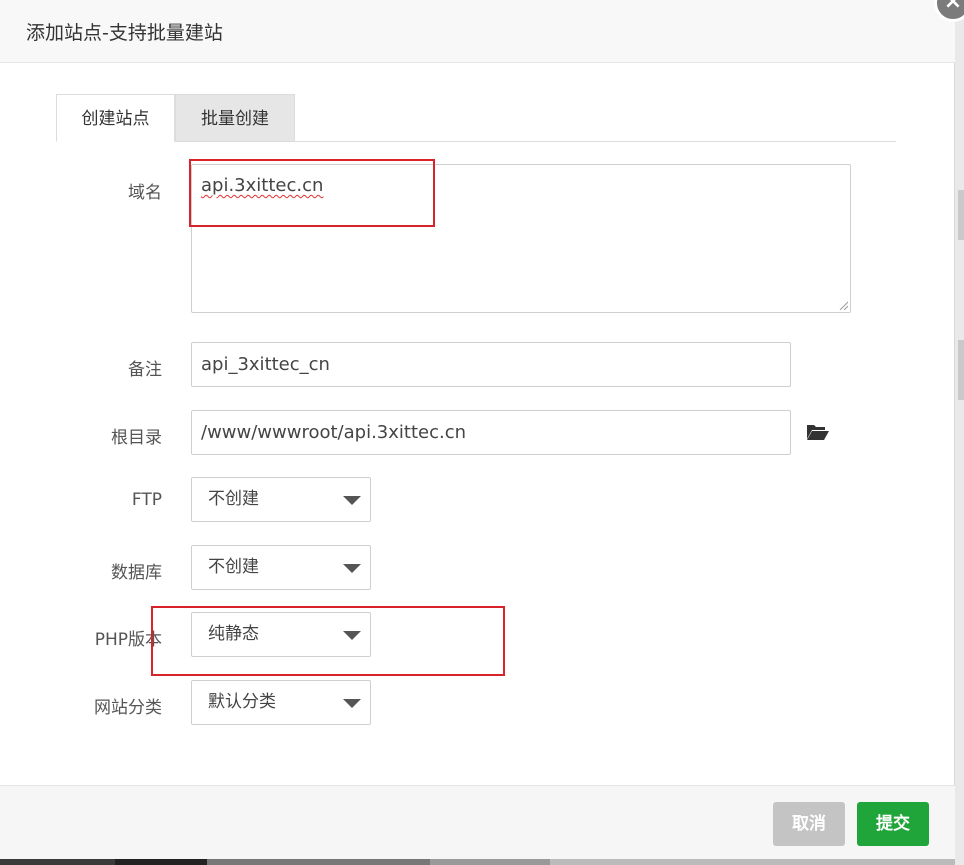 The width and height of the screenshot is (964, 865). Describe the element at coordinates (843, 305) in the screenshot. I see `resize-grip-icon` at that location.